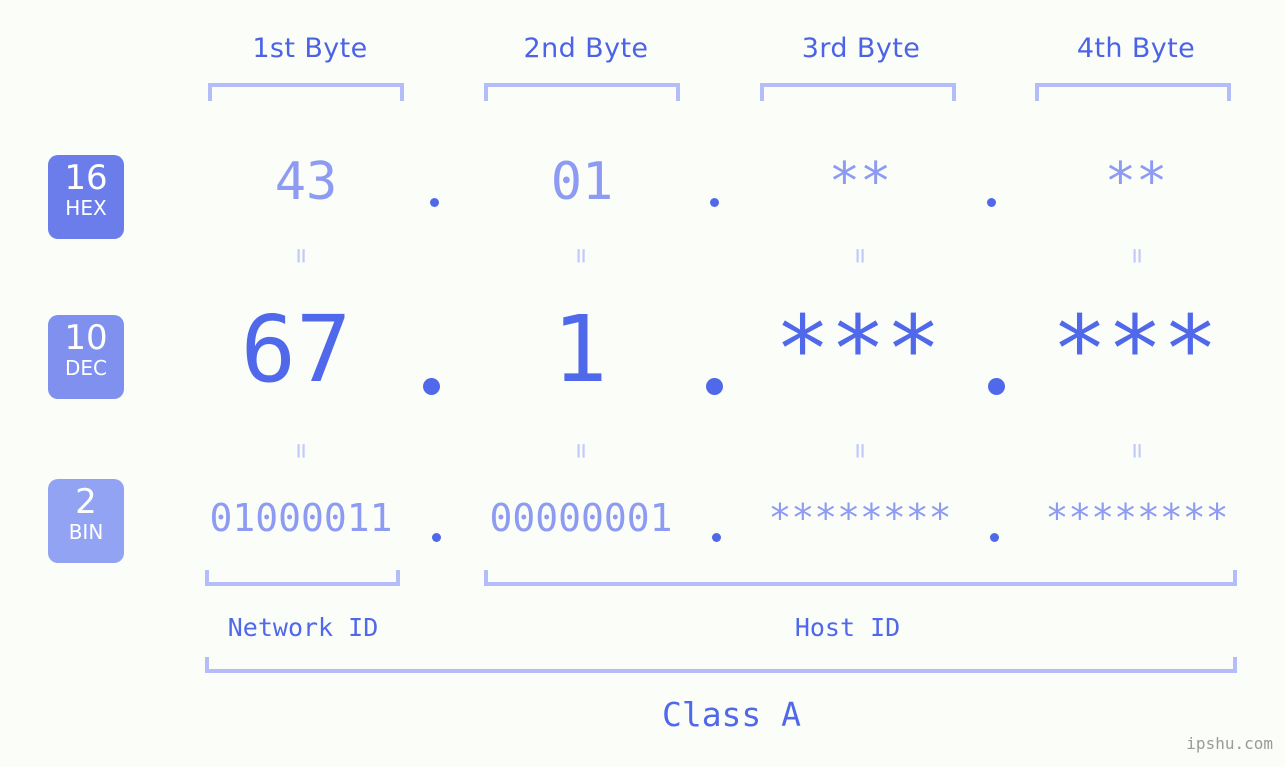  What do you see at coordinates (847, 627) in the screenshot?
I see `host-id-label: Host ID` at bounding box center [847, 627].